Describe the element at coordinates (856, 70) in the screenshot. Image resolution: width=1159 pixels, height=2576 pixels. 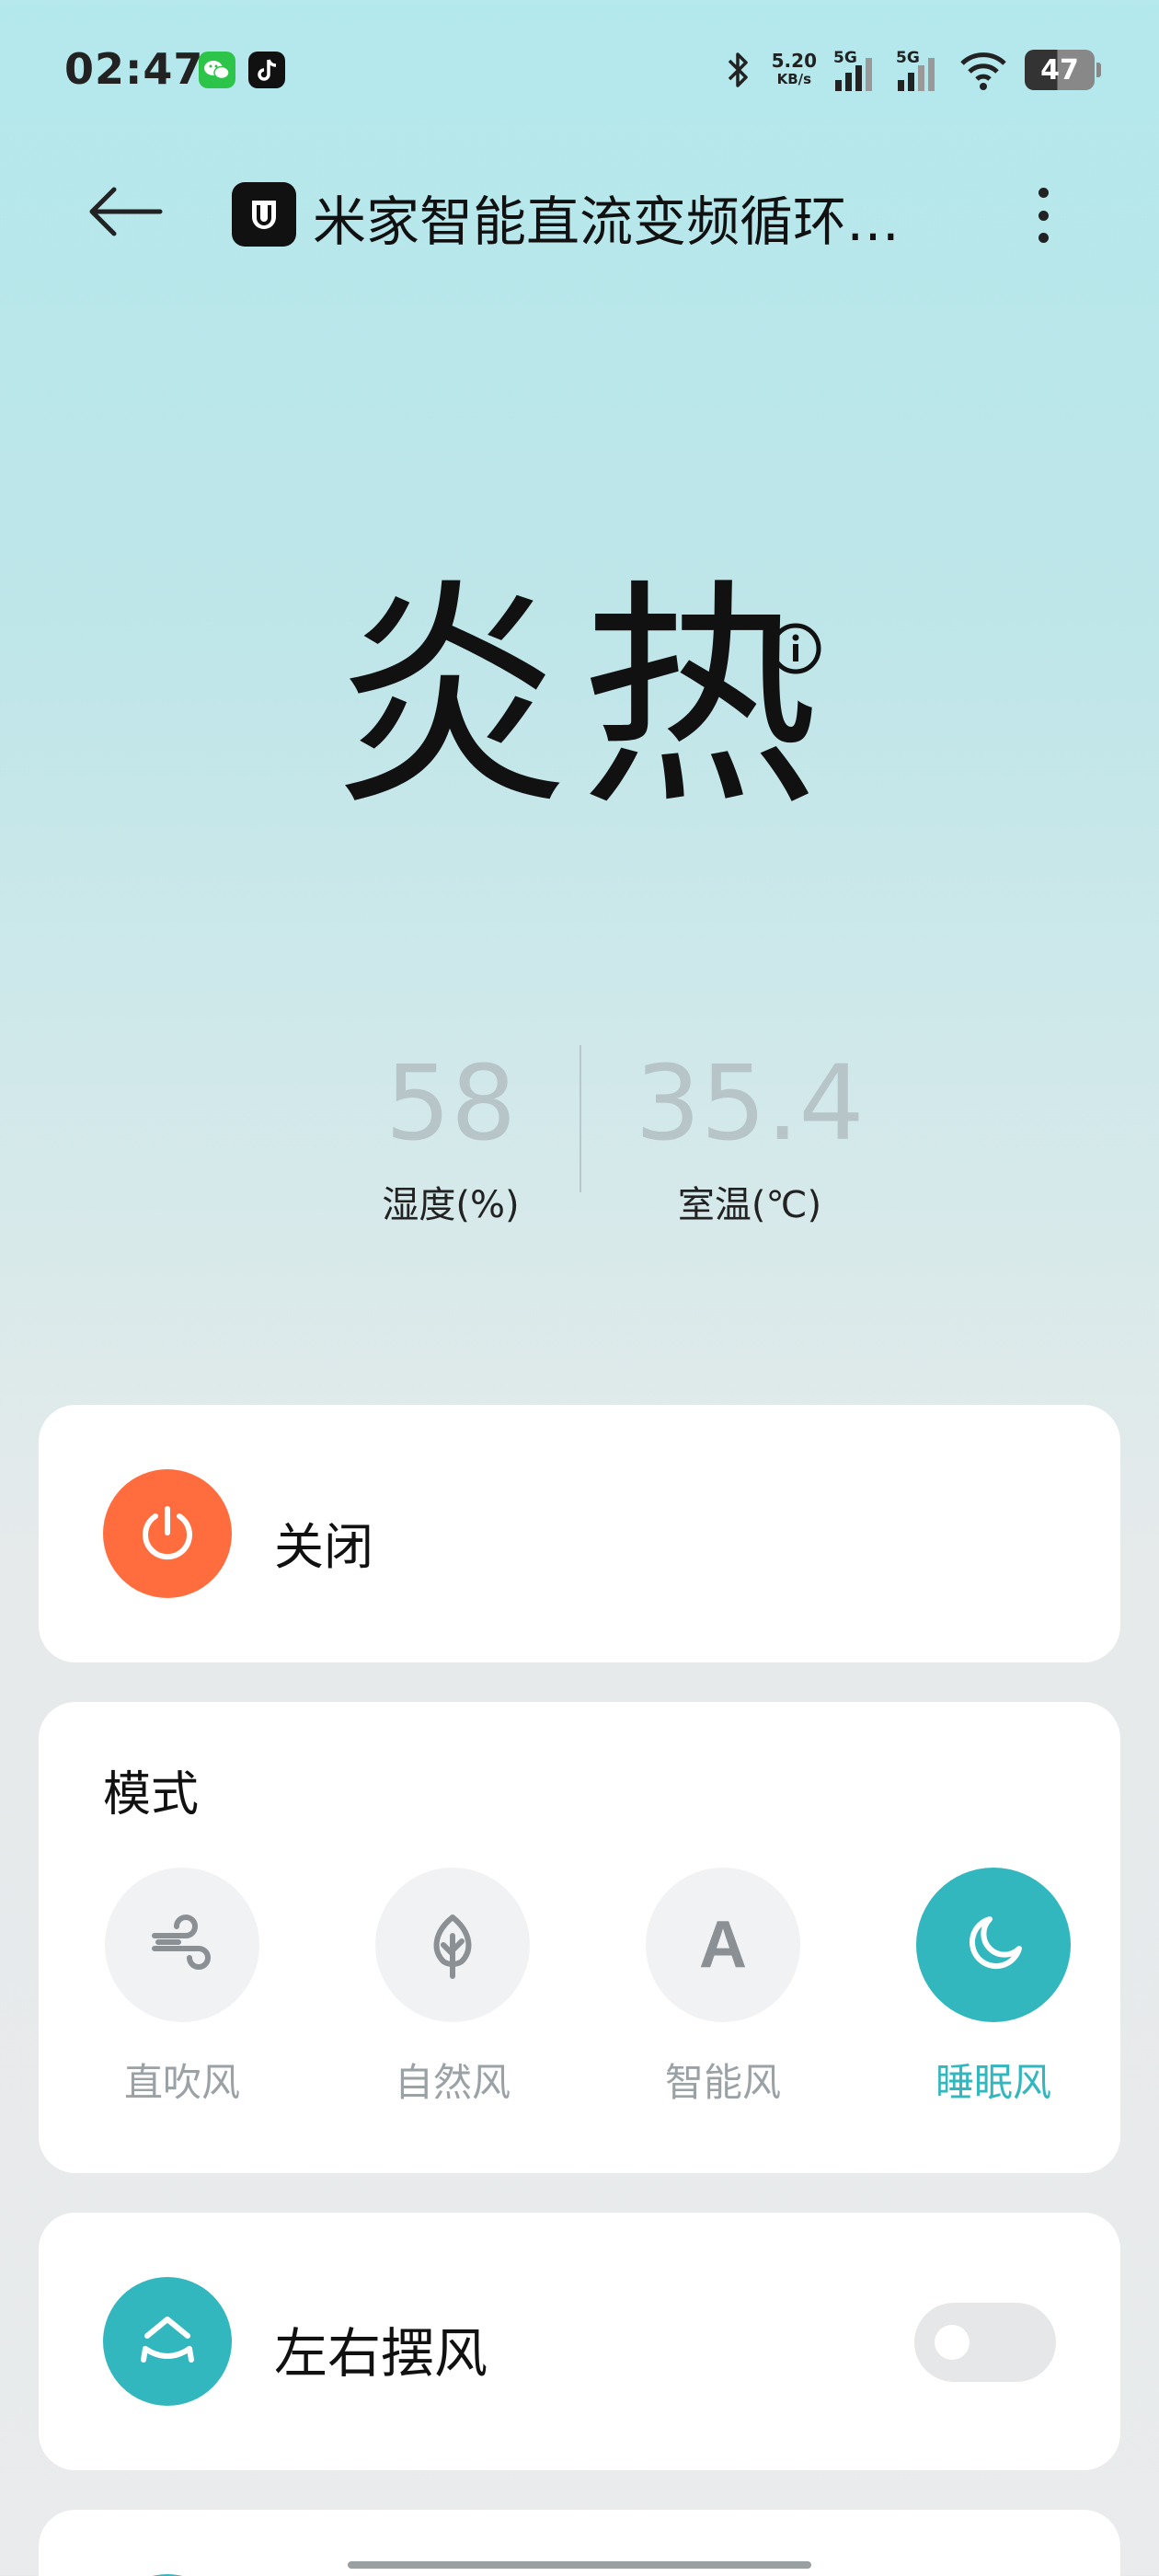
I see `signal-icon: 5G` at that location.